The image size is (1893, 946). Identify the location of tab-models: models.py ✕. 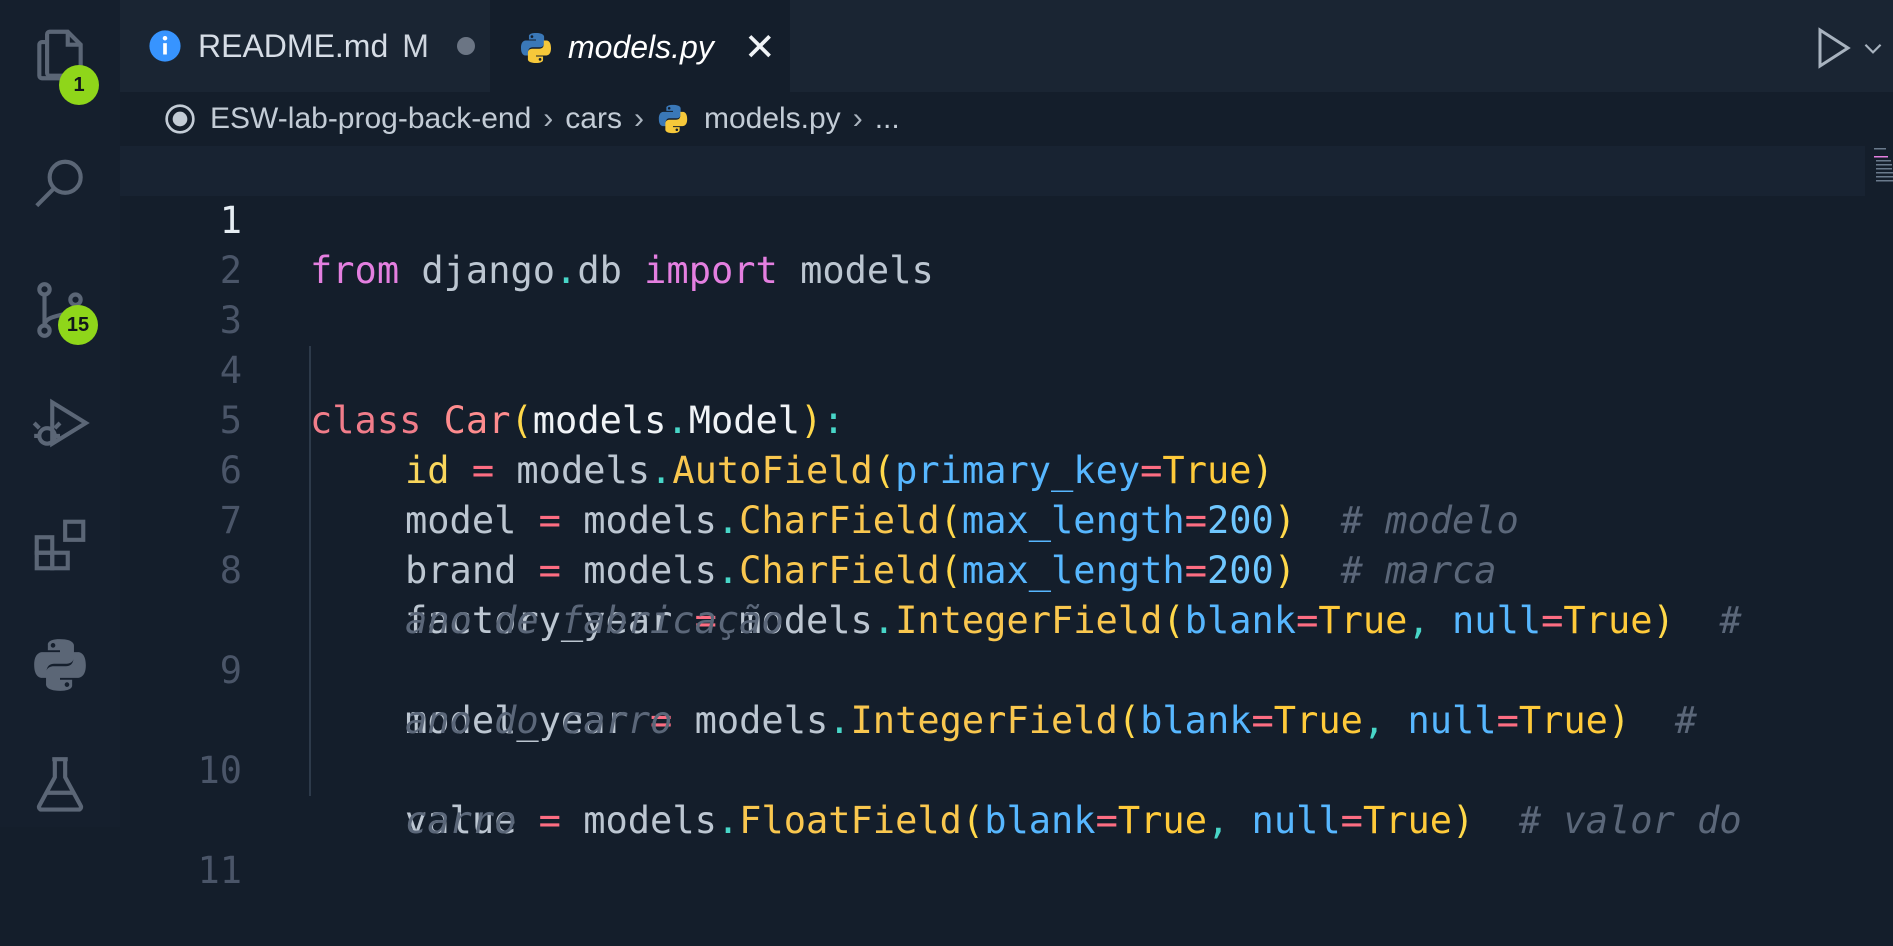
(640, 46).